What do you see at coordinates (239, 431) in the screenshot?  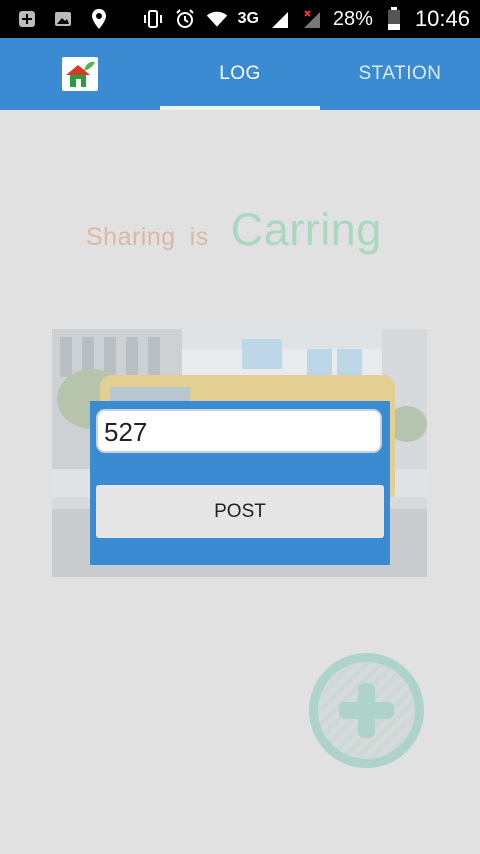 I see `bus-number-input: 527` at bounding box center [239, 431].